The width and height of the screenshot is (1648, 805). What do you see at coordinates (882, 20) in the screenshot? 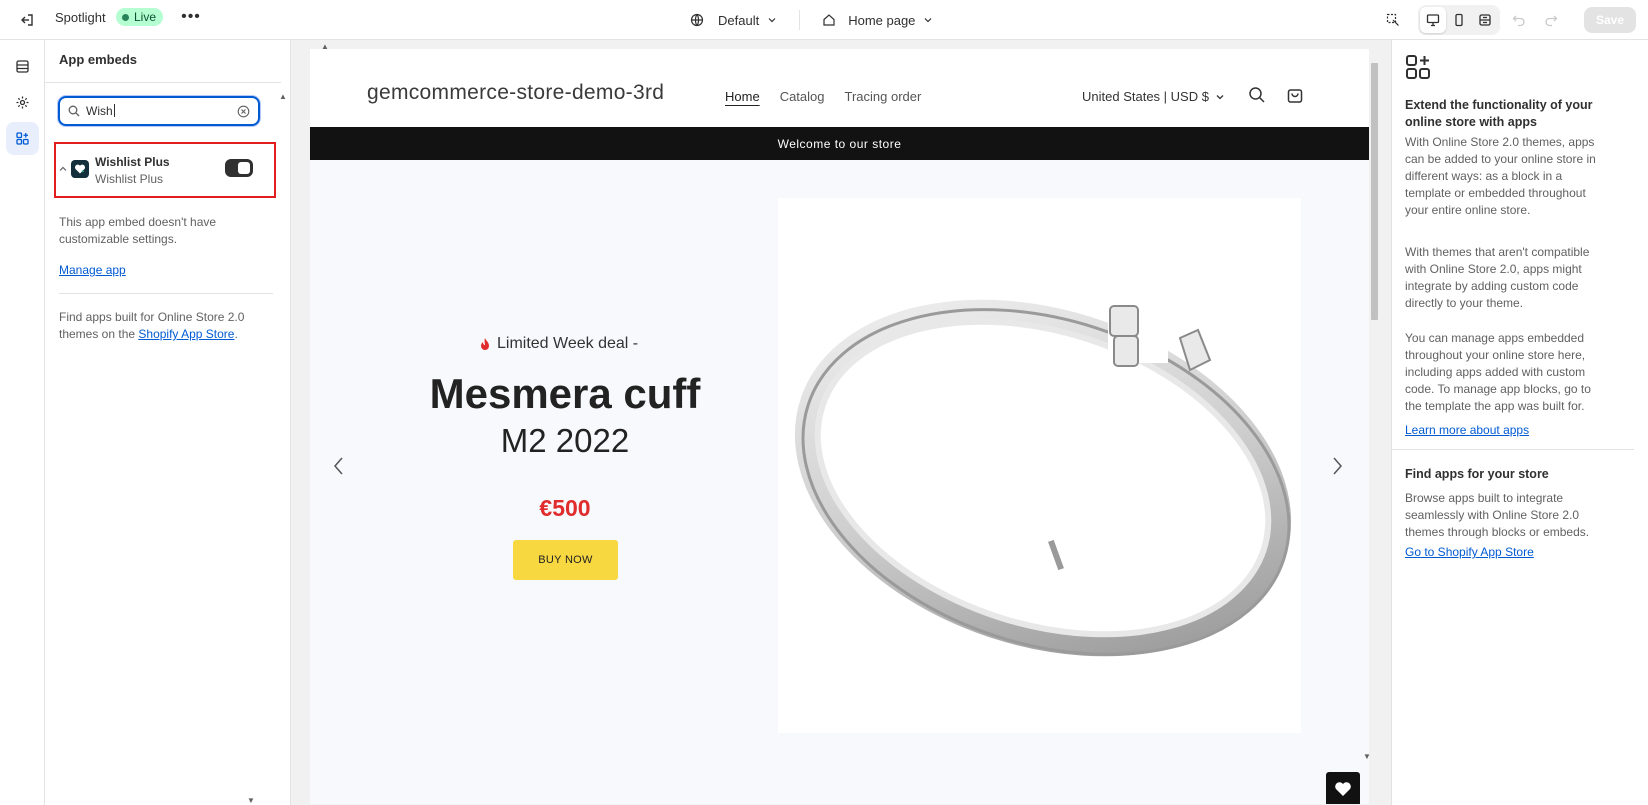
I see `page-selector-label: Home page` at bounding box center [882, 20].